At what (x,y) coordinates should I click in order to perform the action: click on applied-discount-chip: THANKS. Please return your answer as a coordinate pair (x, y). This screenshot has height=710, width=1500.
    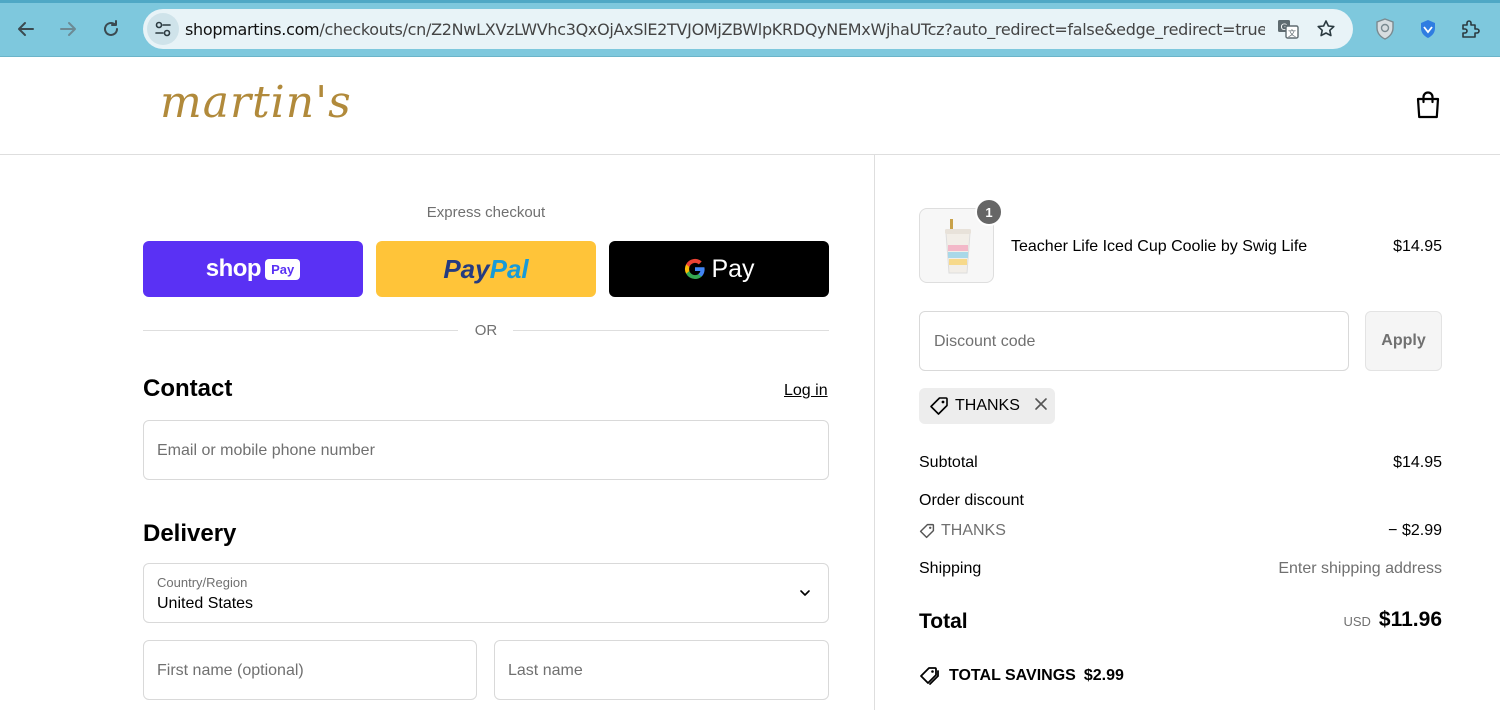
    Looking at the image, I should click on (987, 406).